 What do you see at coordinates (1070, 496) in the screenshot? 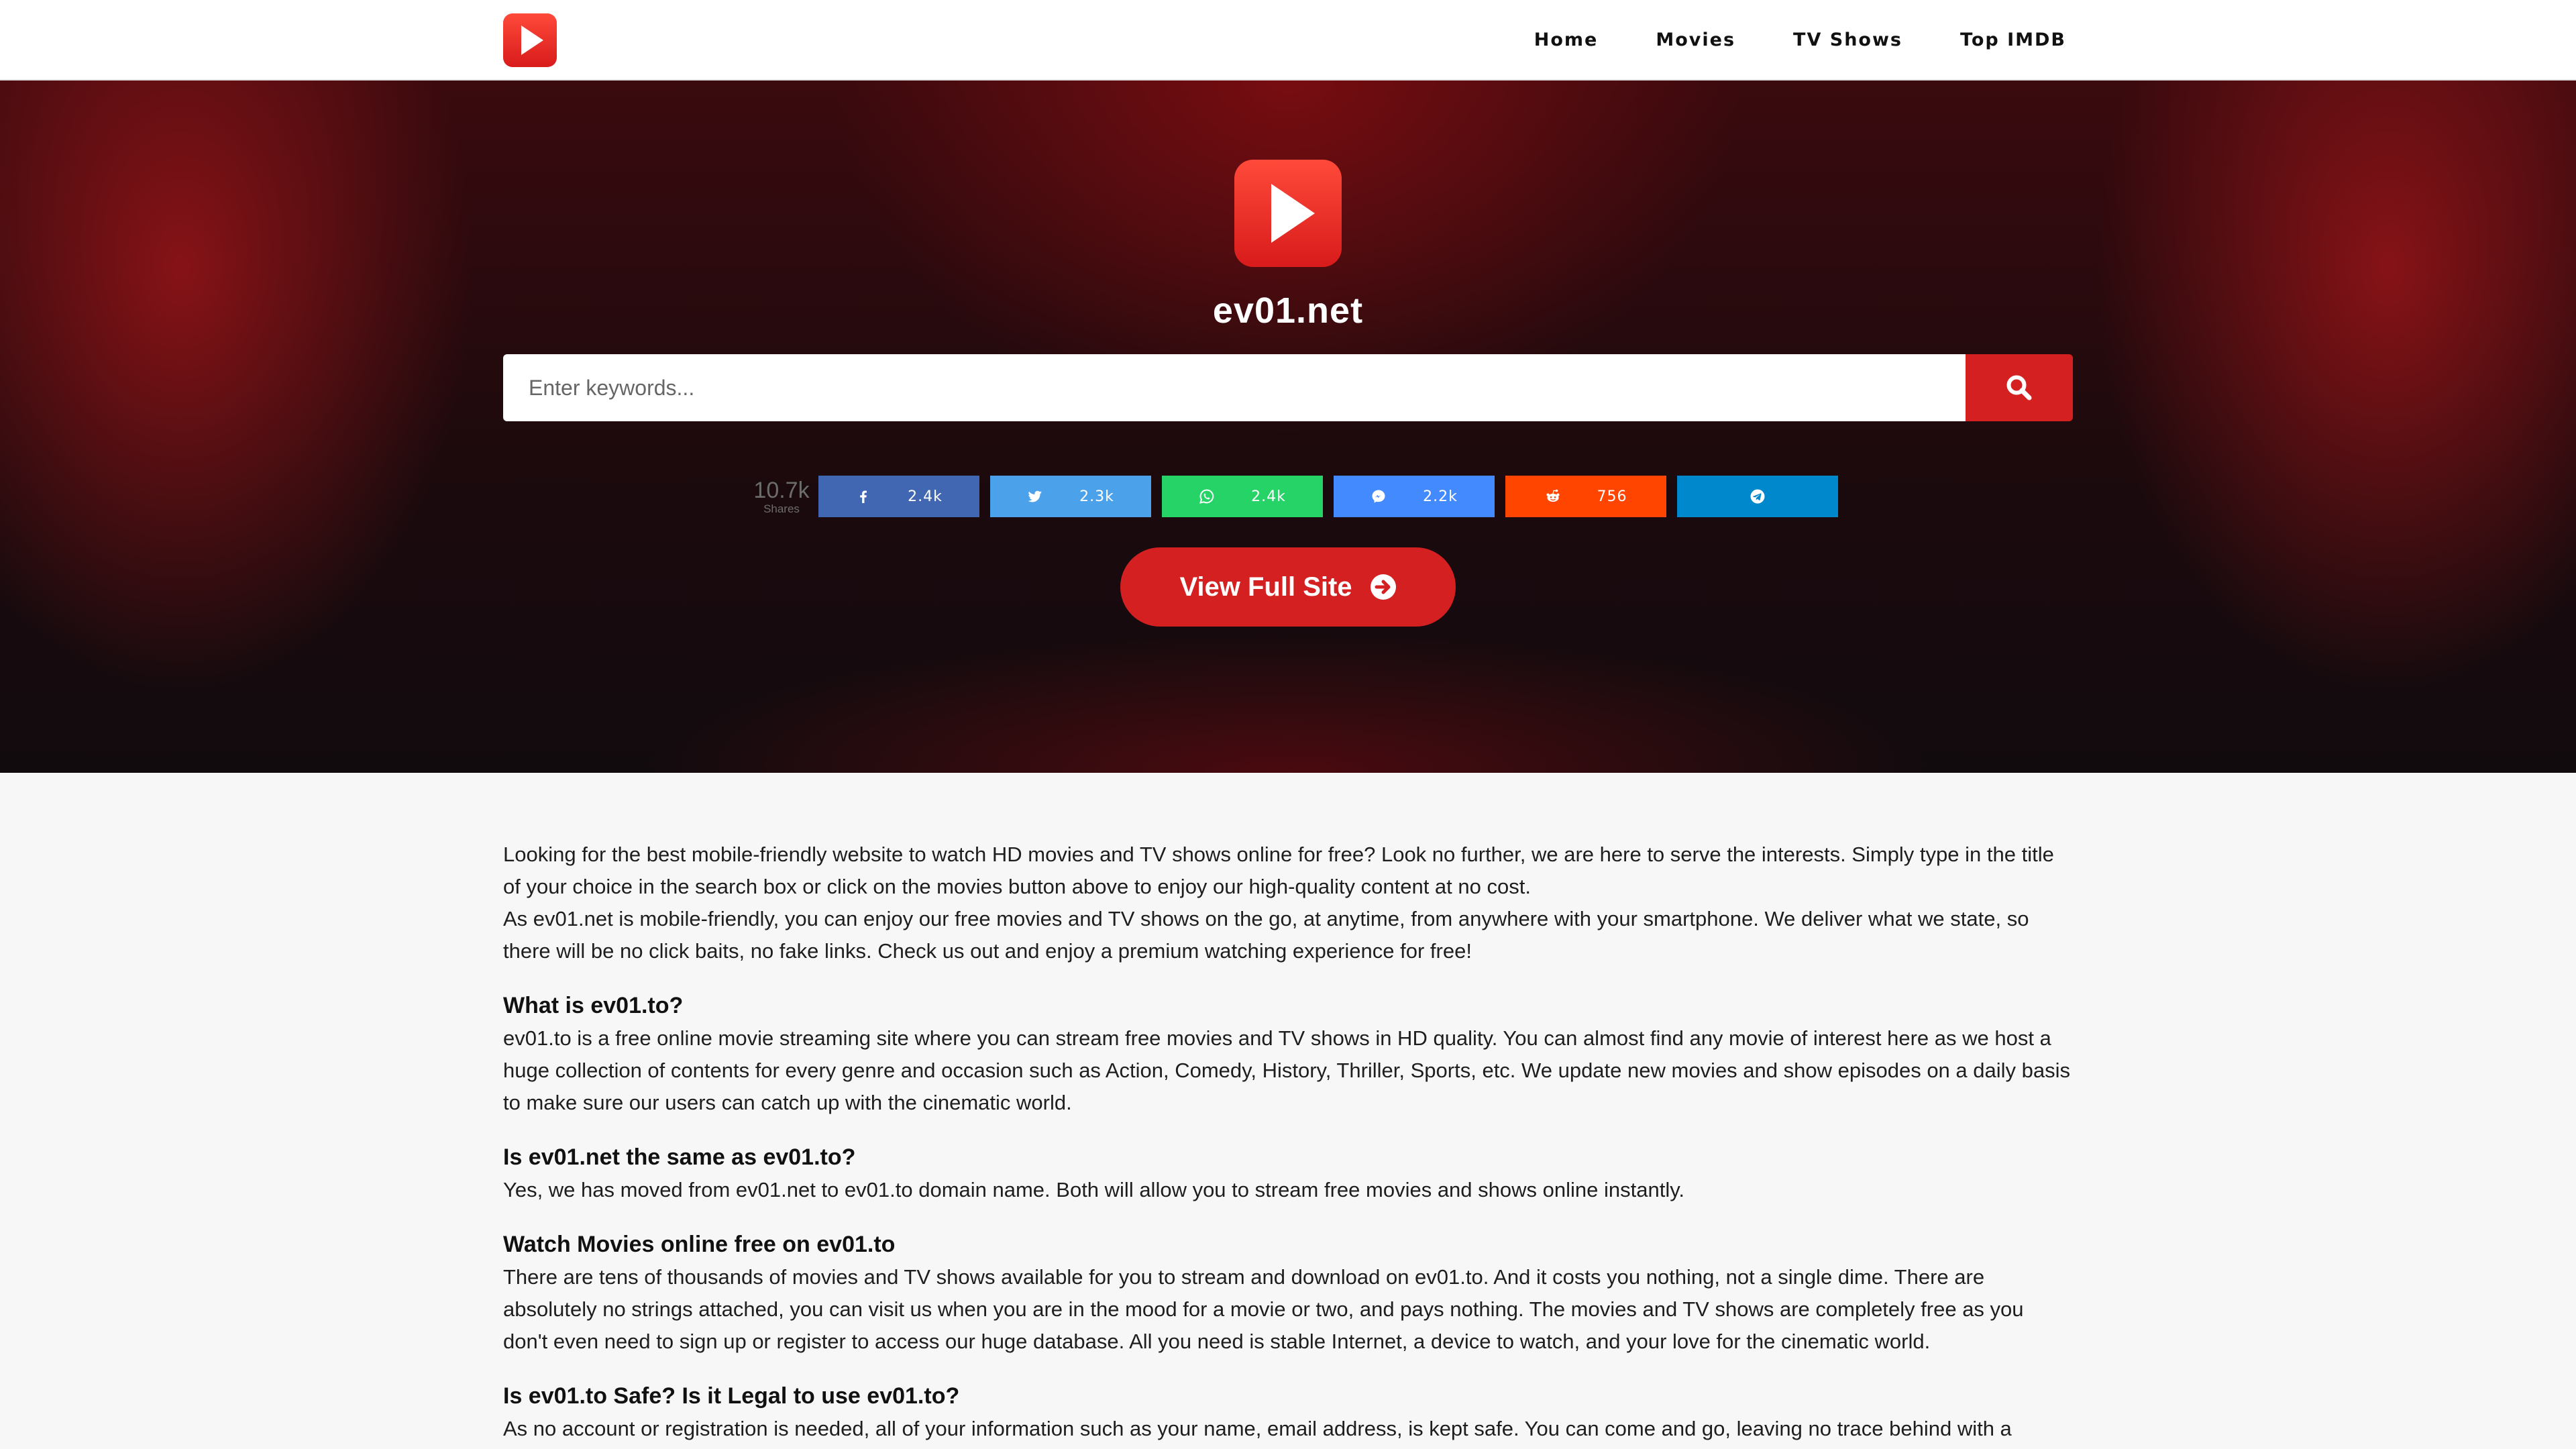
I see `share-twitter-button: 2.3k` at bounding box center [1070, 496].